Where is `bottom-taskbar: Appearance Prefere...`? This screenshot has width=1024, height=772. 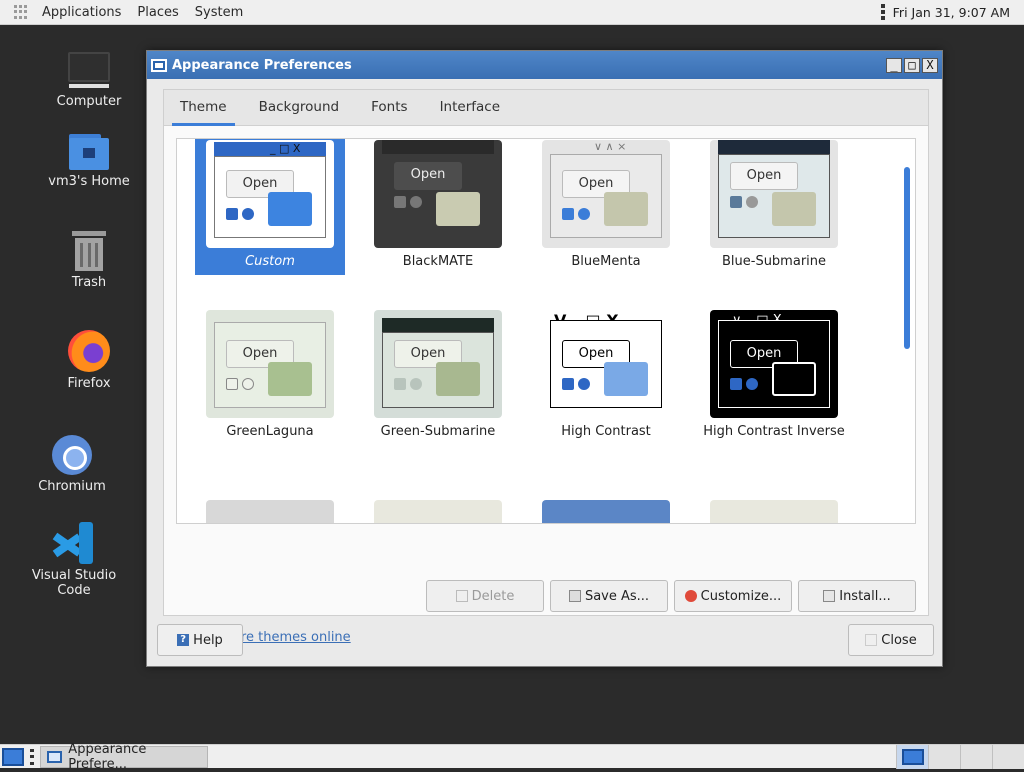 bottom-taskbar: Appearance Prefere... is located at coordinates (512, 757).